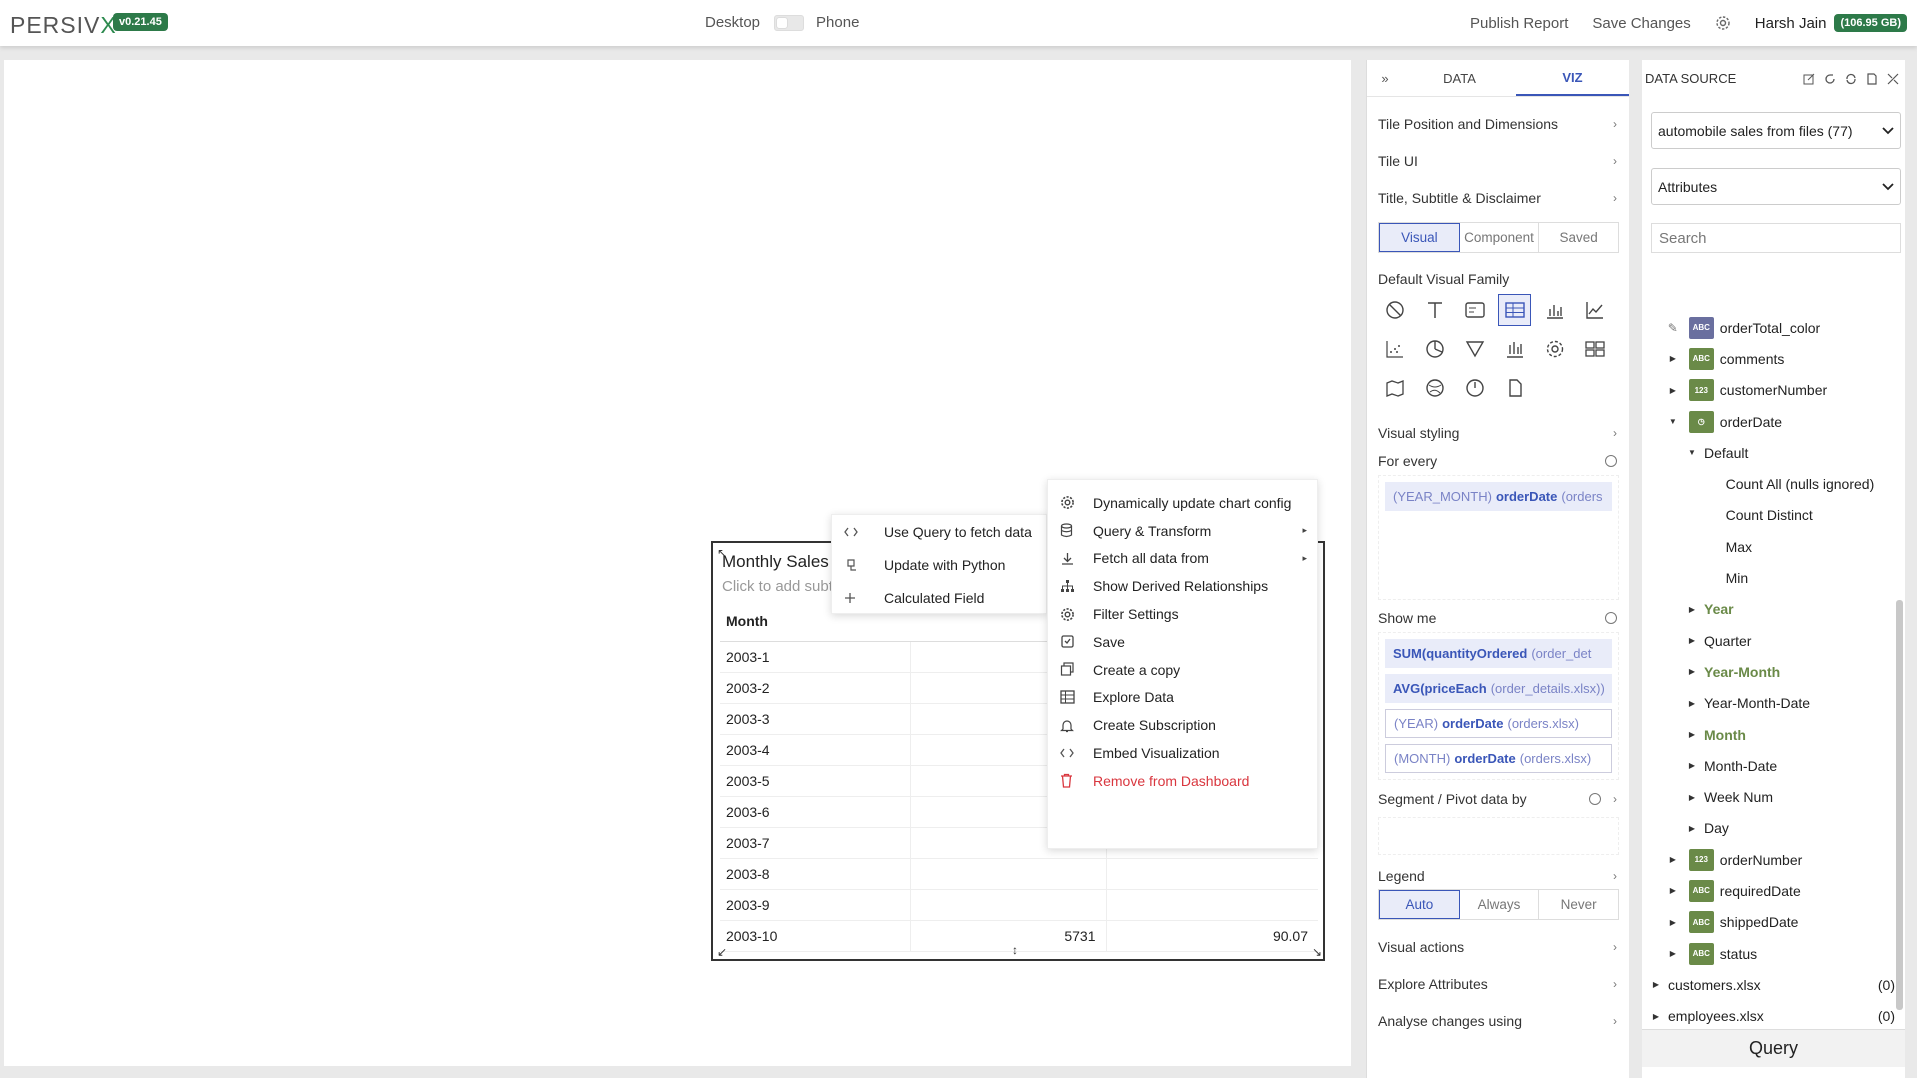 The height and width of the screenshot is (1078, 1917). I want to click on attributes-select: Attributes, so click(1776, 186).